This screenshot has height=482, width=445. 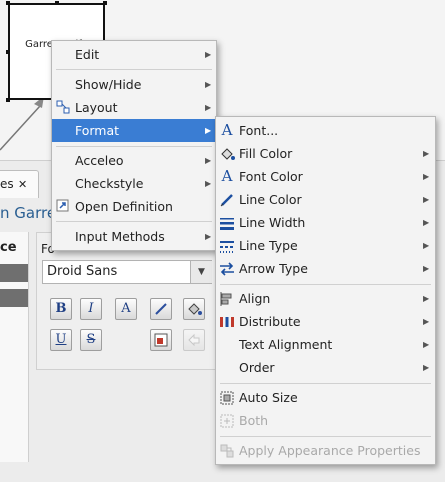 I want to click on undo-button, so click(x=194, y=340).